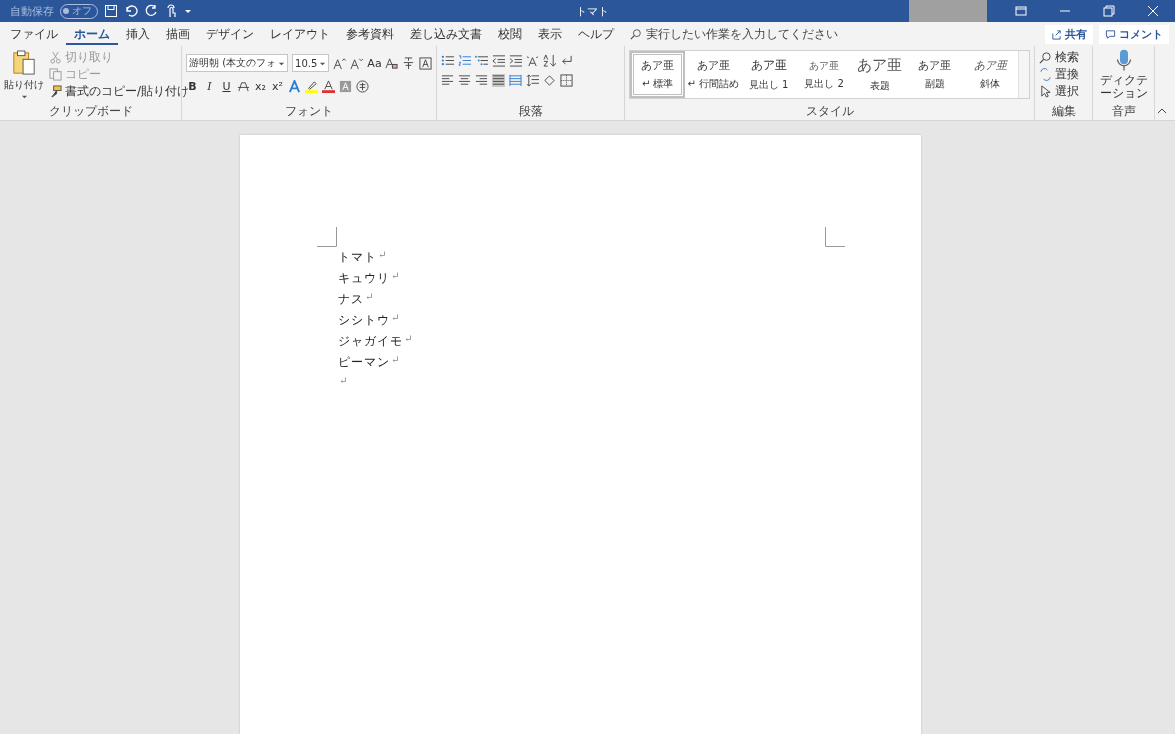 This screenshot has width=1175, height=734. I want to click on speech-bubble-icon, so click(1110, 34).